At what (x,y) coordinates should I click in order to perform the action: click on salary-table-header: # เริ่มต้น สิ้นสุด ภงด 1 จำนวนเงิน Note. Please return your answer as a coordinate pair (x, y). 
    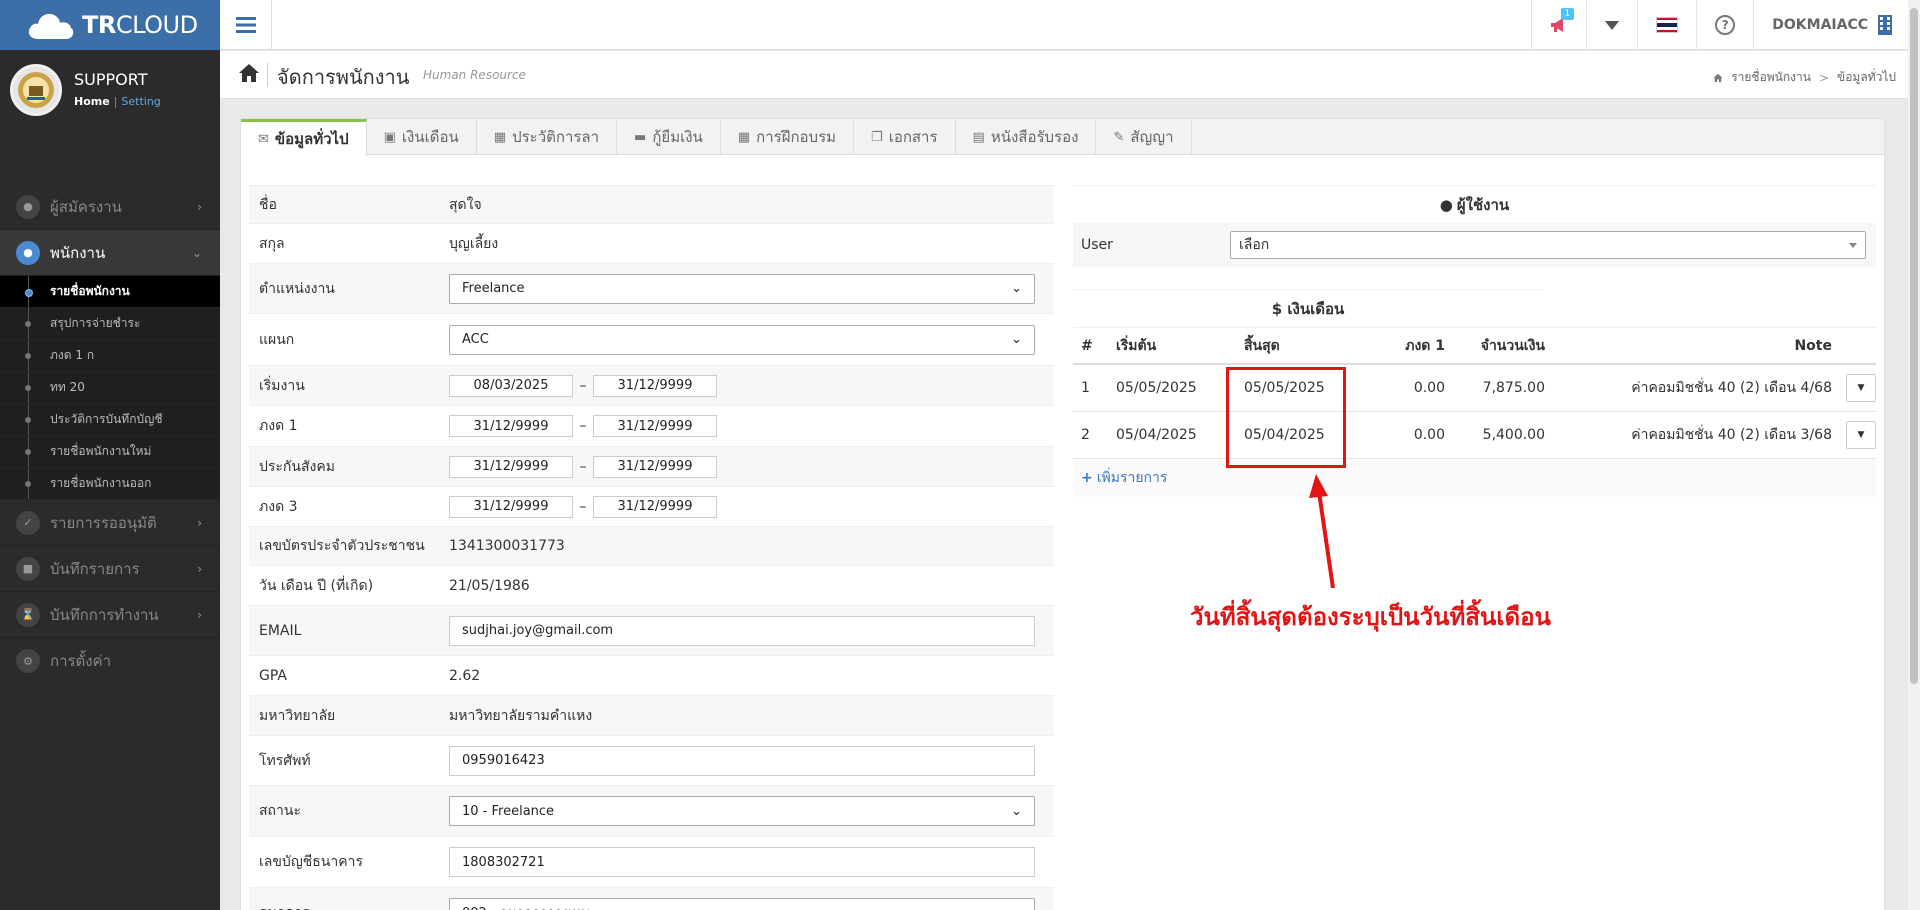
    Looking at the image, I should click on (1474, 346).